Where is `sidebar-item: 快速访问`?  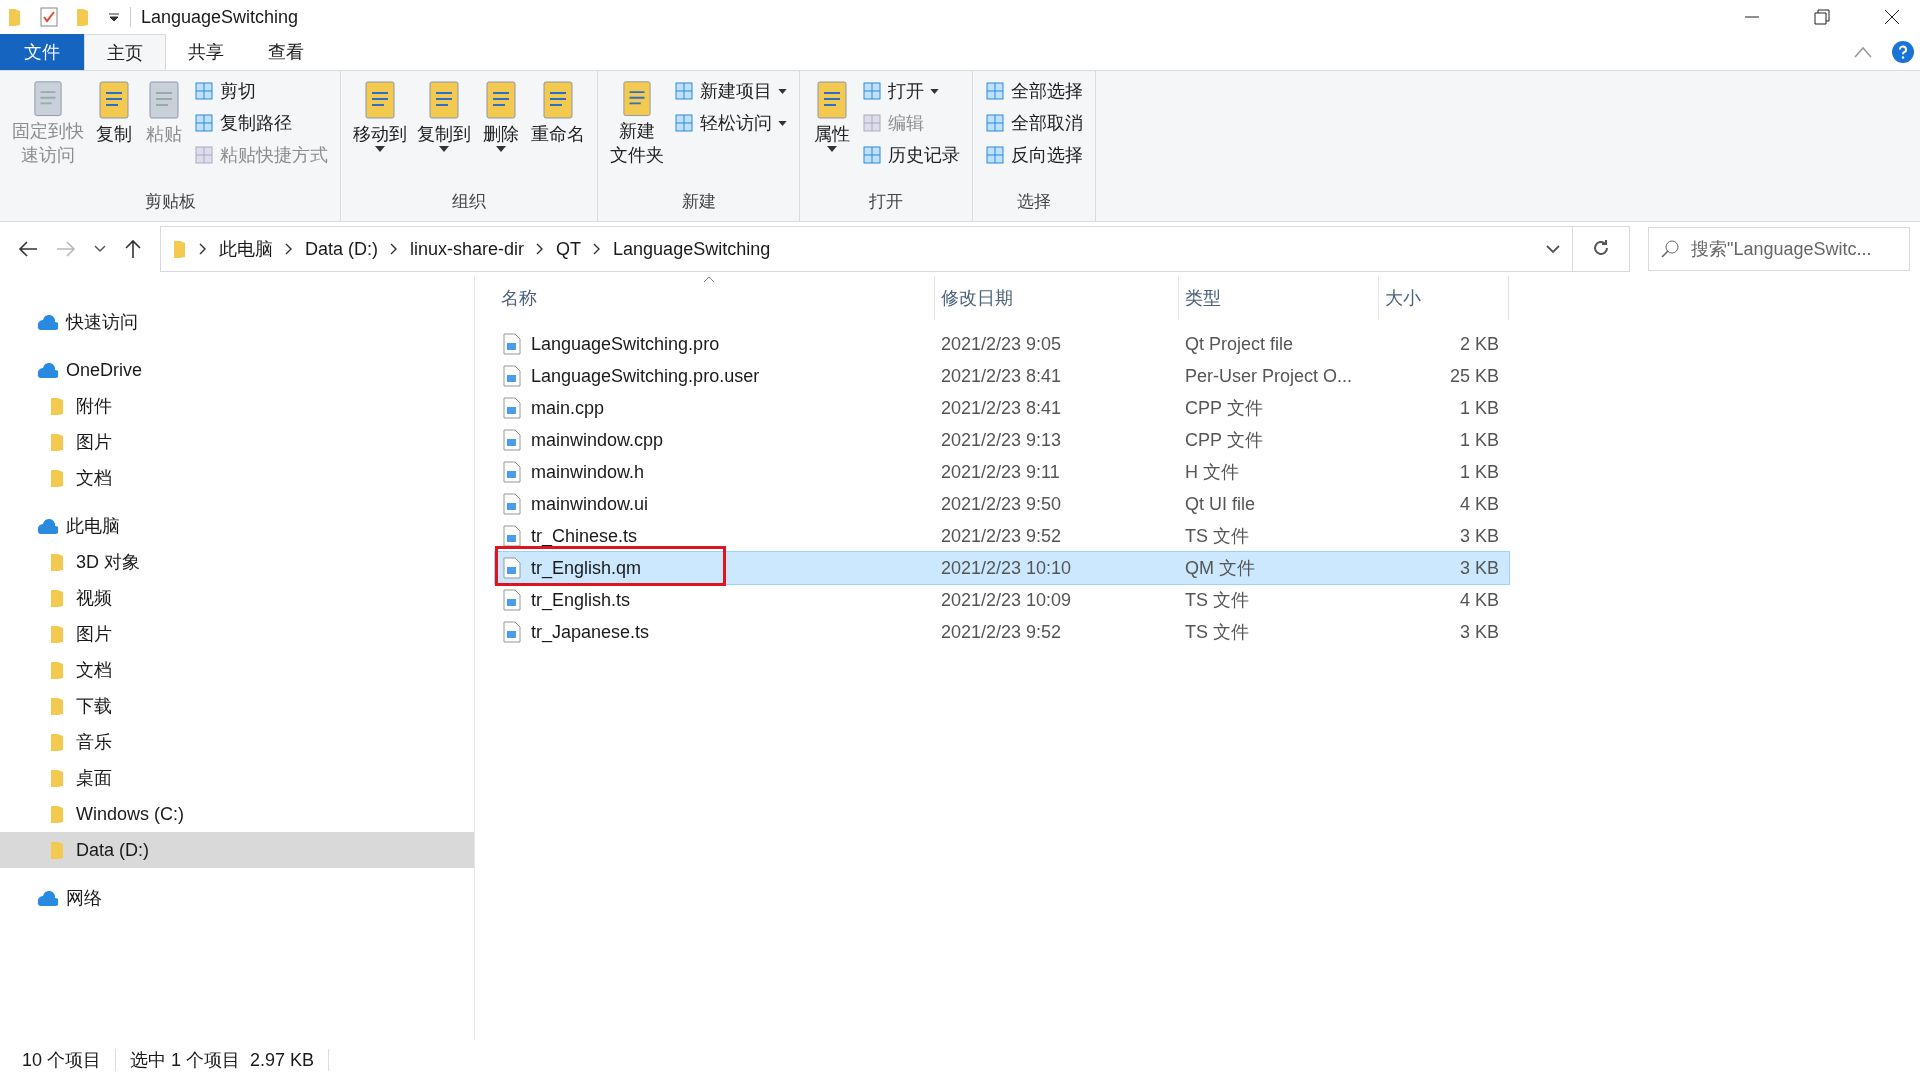 sidebar-item: 快速访问 is located at coordinates (237, 322).